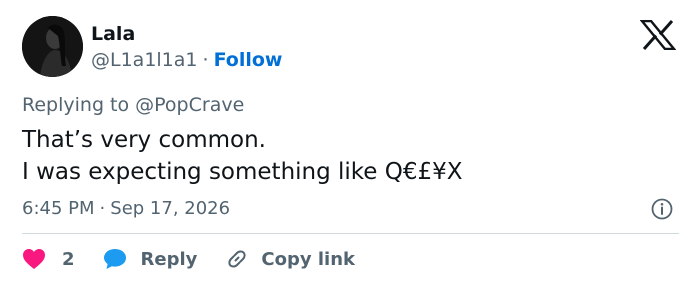 This screenshot has width=700, height=287. What do you see at coordinates (169, 259) in the screenshot?
I see `reply-label: Reply` at bounding box center [169, 259].